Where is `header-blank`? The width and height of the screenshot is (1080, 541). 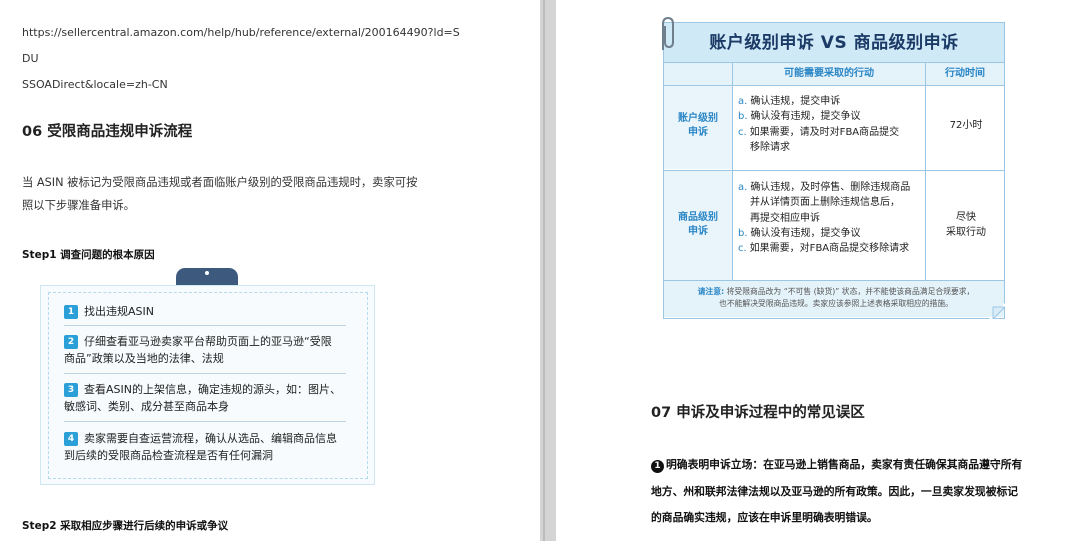
header-blank is located at coordinates (698, 74).